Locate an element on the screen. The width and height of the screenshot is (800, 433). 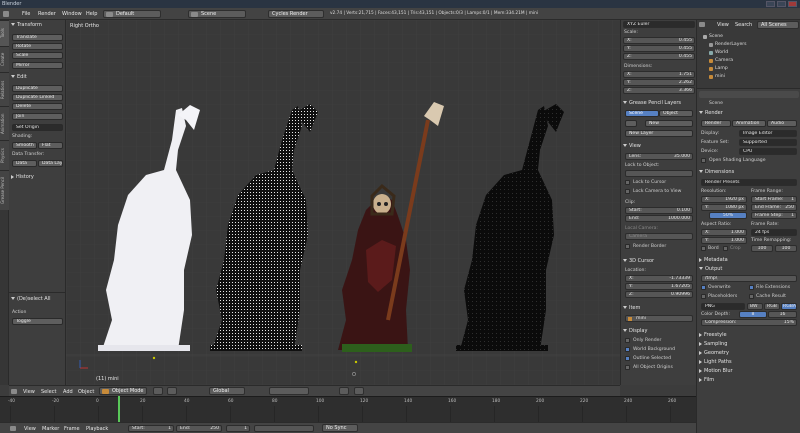
file-format-dropdown: PNG is located at coordinates (723, 306).